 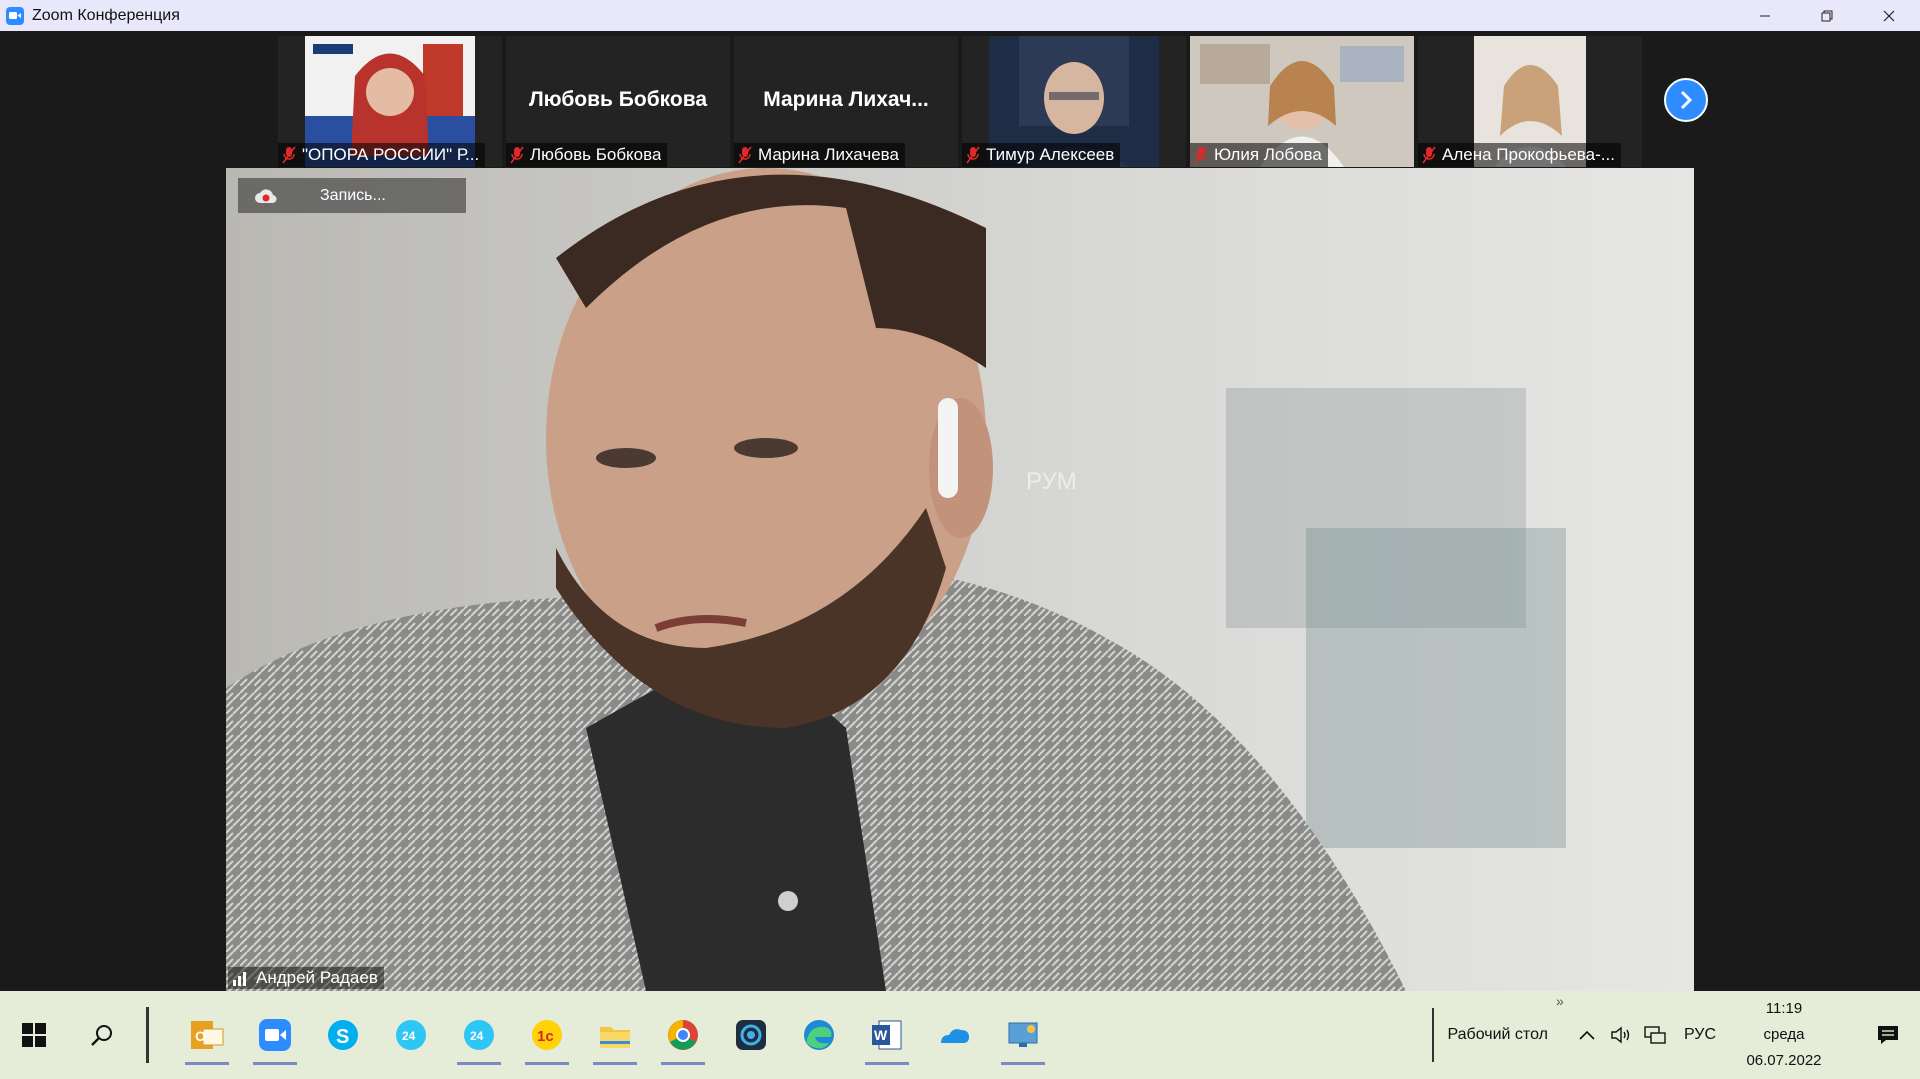 What do you see at coordinates (1074, 101) in the screenshot?
I see `participant-tile: Тимур Алексеев` at bounding box center [1074, 101].